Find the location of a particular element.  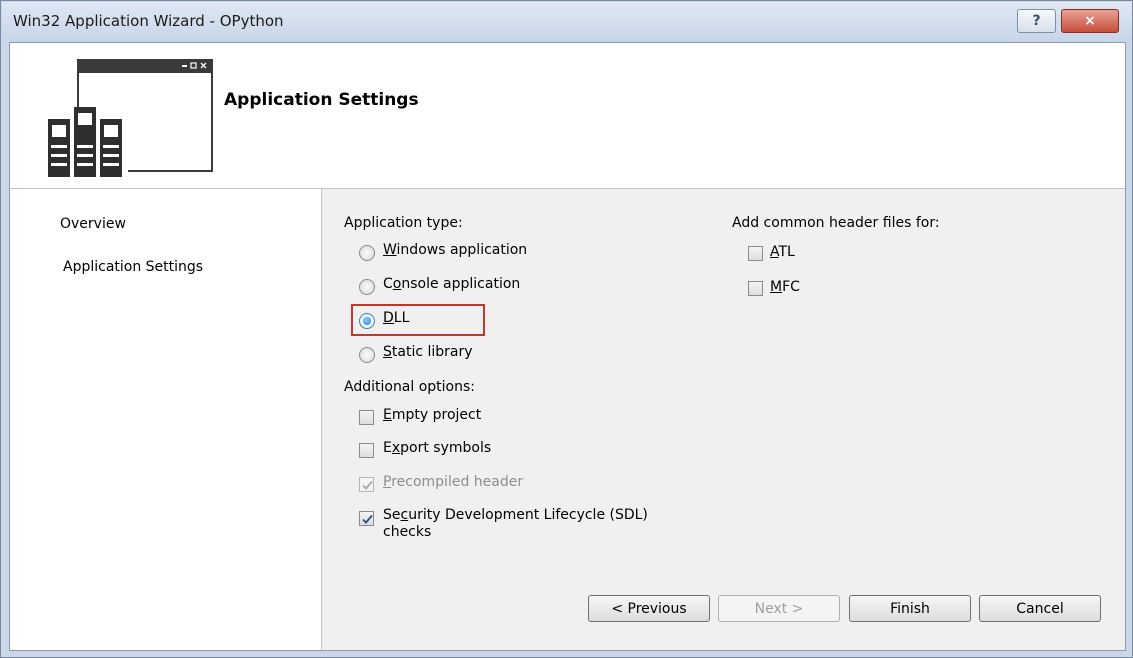

checkbox-empty-project is located at coordinates (366, 417).